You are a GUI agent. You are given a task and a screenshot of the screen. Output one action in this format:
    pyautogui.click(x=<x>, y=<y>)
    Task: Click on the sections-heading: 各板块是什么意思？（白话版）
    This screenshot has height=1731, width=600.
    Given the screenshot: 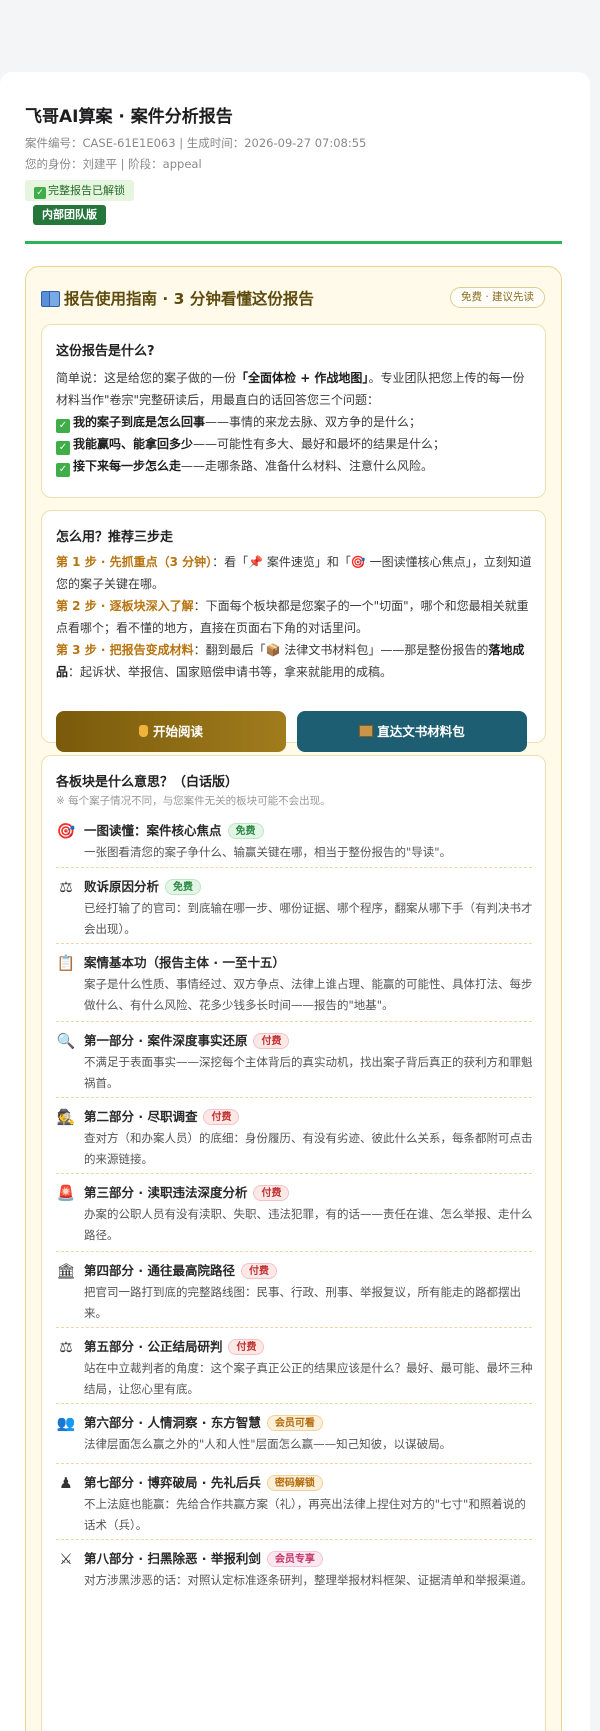 What is the action you would take?
    pyautogui.click(x=147, y=782)
    